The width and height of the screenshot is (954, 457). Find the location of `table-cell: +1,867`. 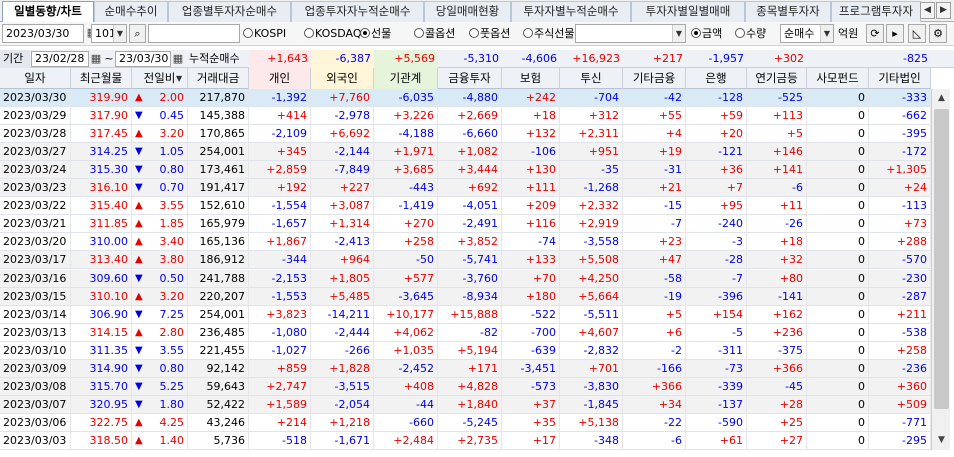

table-cell: +1,867 is located at coordinates (280, 242).